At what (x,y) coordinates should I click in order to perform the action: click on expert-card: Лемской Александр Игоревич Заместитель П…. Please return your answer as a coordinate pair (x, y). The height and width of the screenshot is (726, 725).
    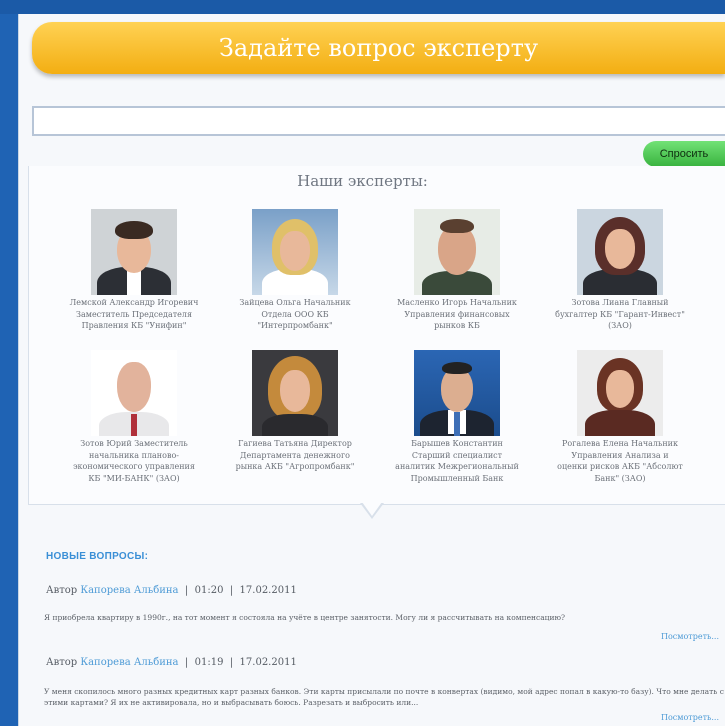
    Looking at the image, I should click on (134, 276).